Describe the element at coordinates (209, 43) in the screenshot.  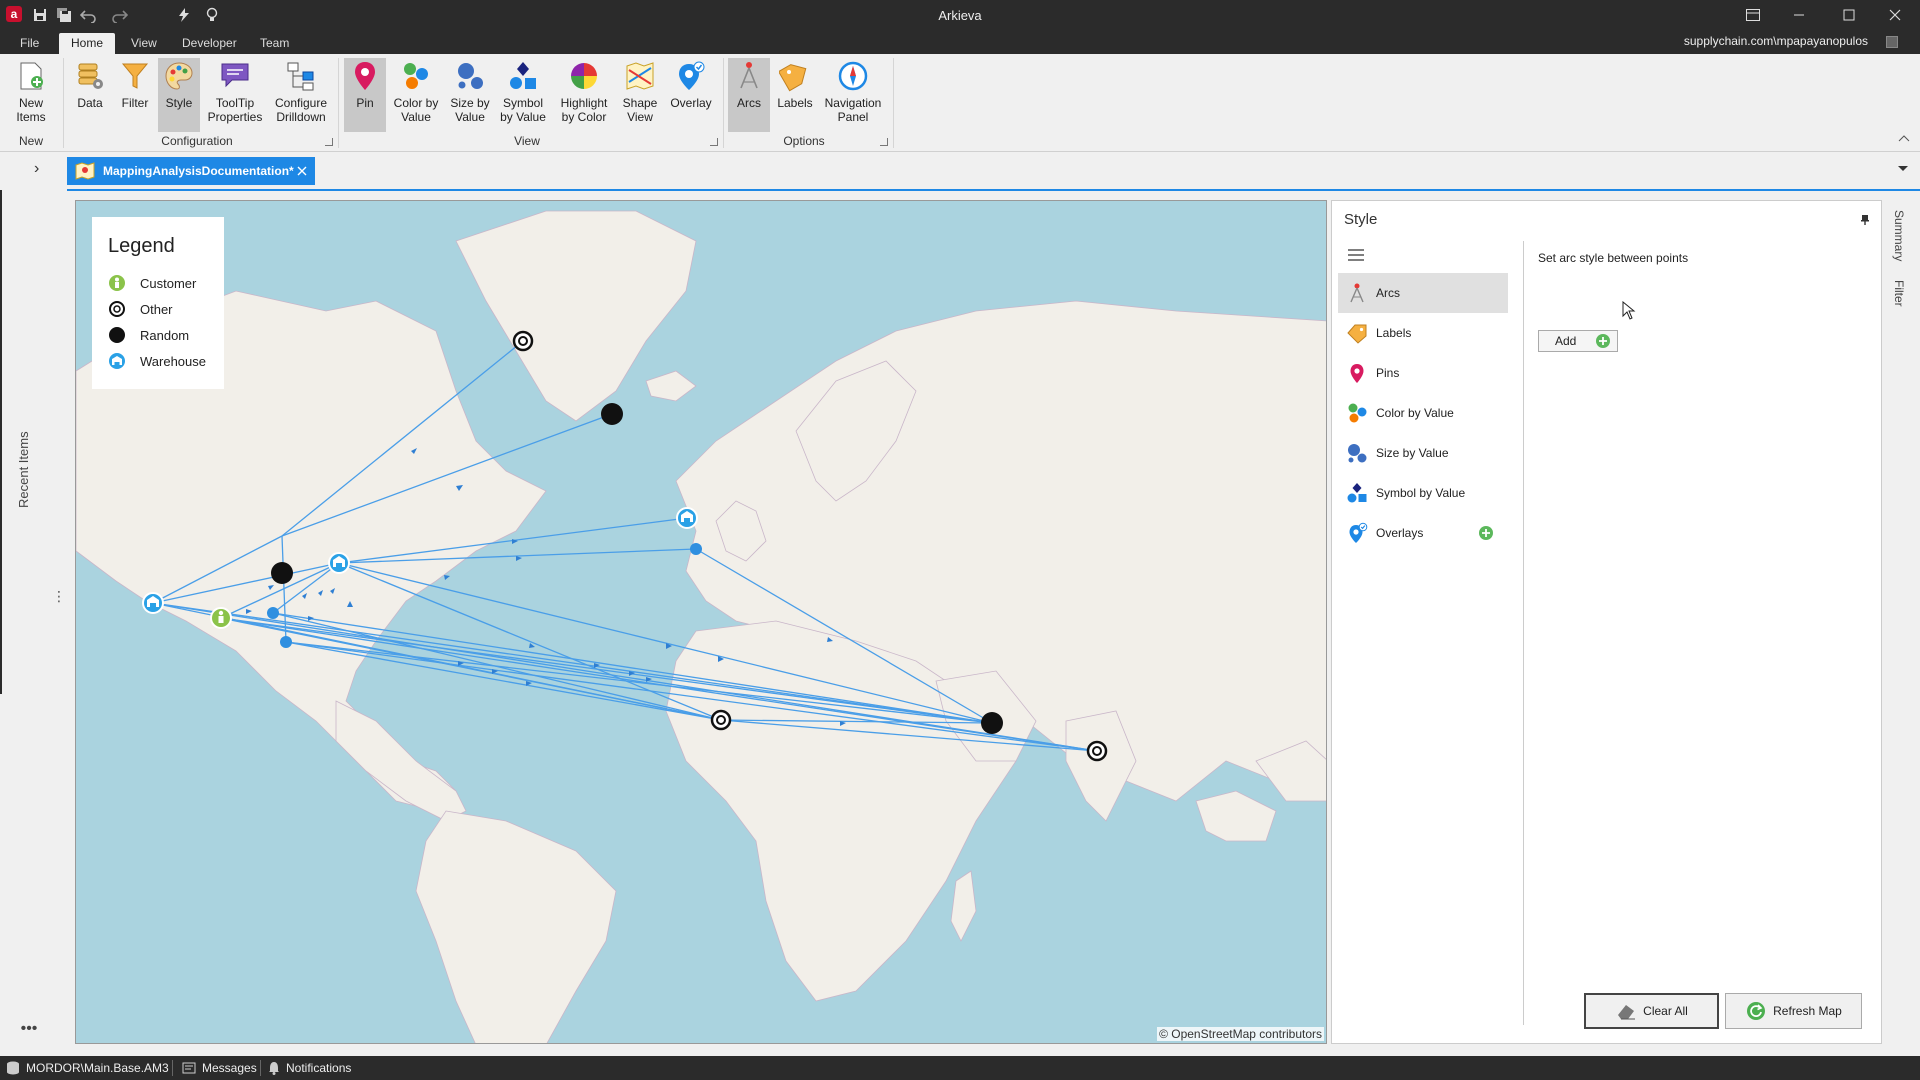
I see `tab-developer: Developer` at that location.